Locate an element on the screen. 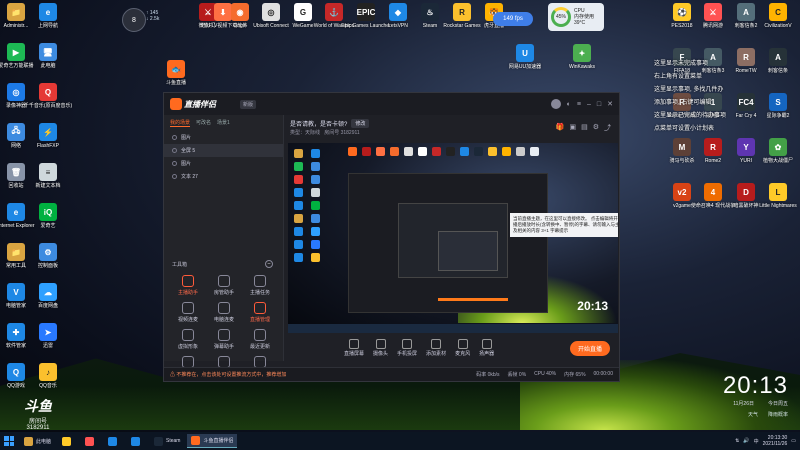 Image resolution: width=800 pixels, height=450 pixels. desktop-icon-left-3: 🖥 此电脑 is located at coordinates (48, 56).